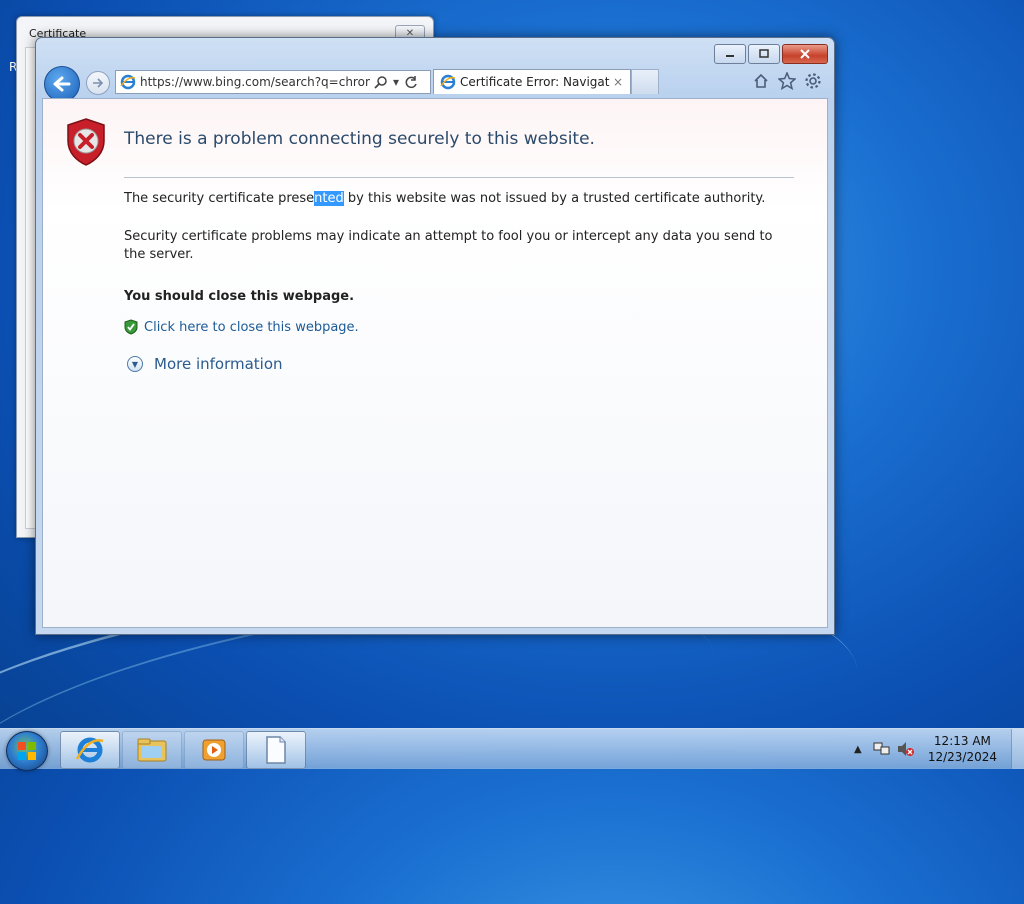 The width and height of the screenshot is (1024, 904). What do you see at coordinates (906, 749) in the screenshot?
I see `volume-muted-icon` at bounding box center [906, 749].